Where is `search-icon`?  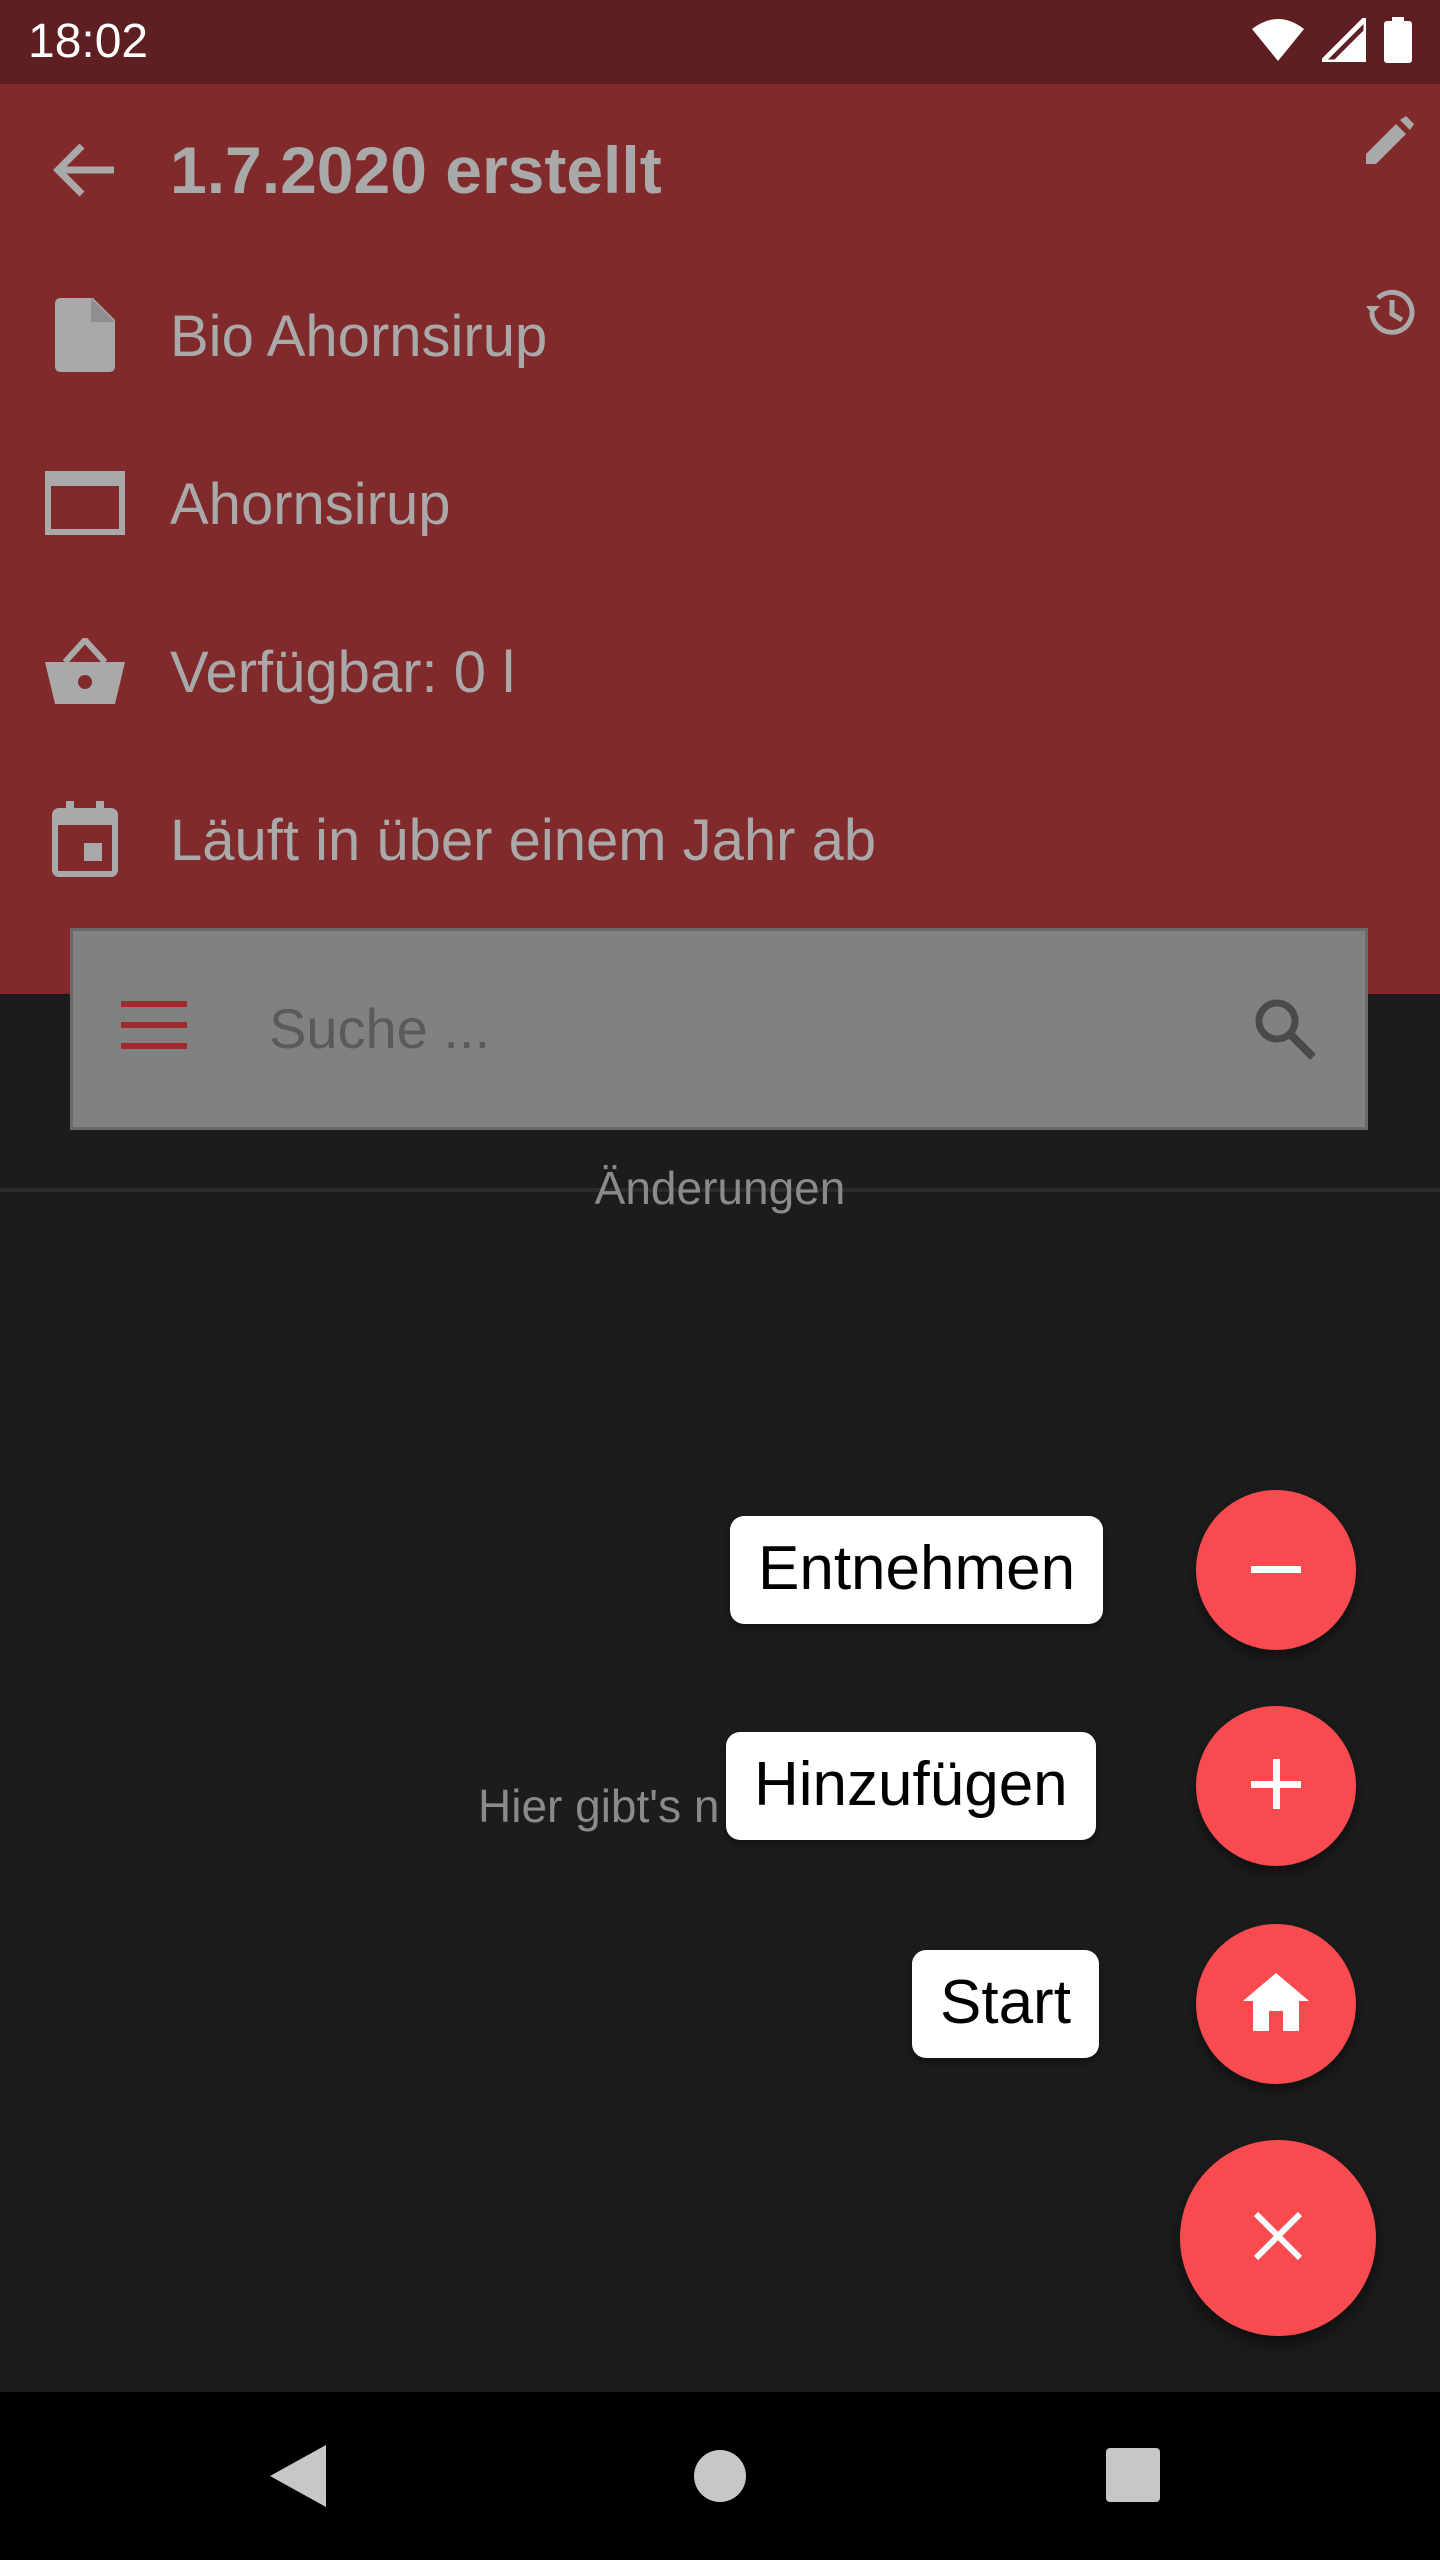
search-icon is located at coordinates (1288, 1032).